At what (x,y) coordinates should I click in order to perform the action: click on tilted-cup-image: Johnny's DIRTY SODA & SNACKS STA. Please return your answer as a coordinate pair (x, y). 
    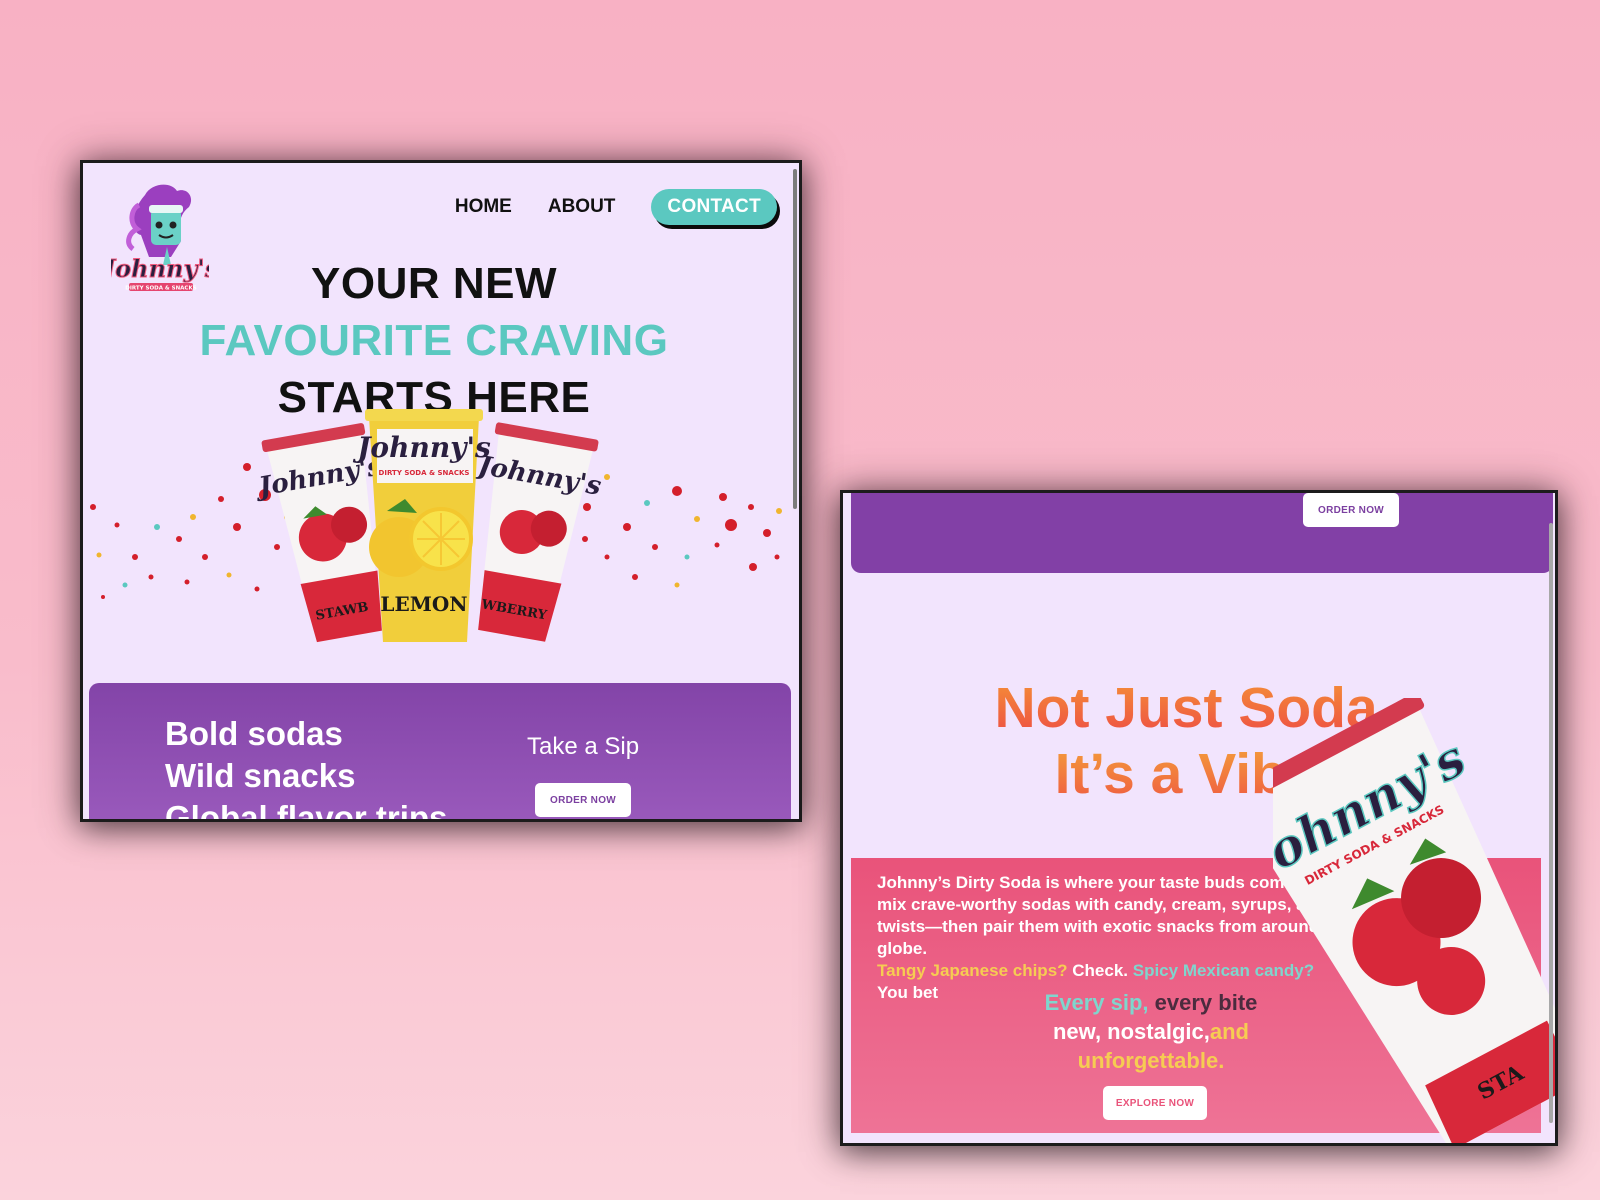
    Looking at the image, I should click on (1414, 920).